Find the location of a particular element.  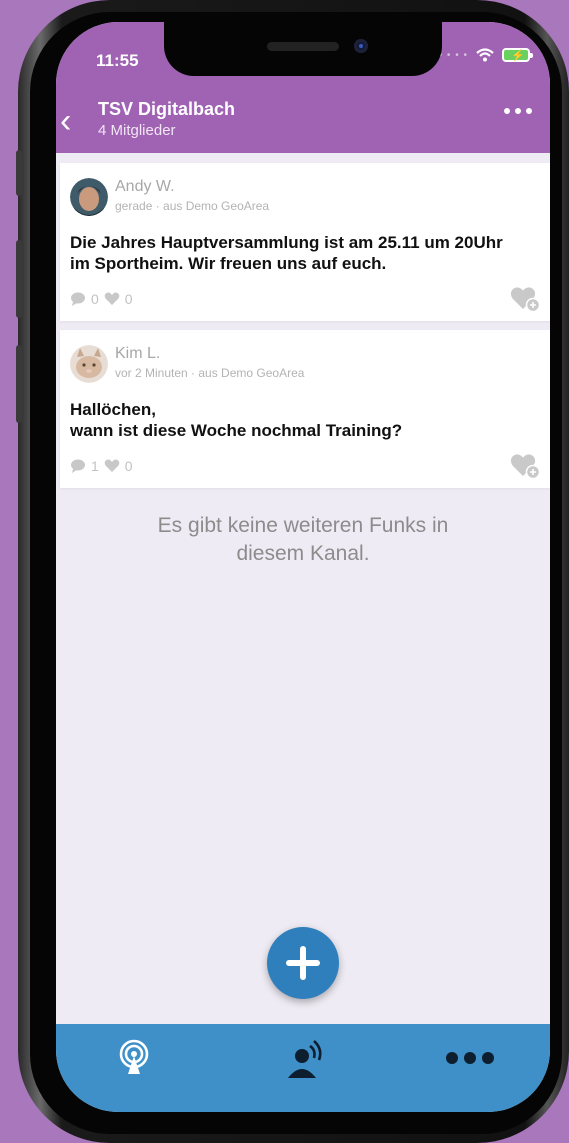

status-icons: • • • • ⚡ is located at coordinates (485, 55).